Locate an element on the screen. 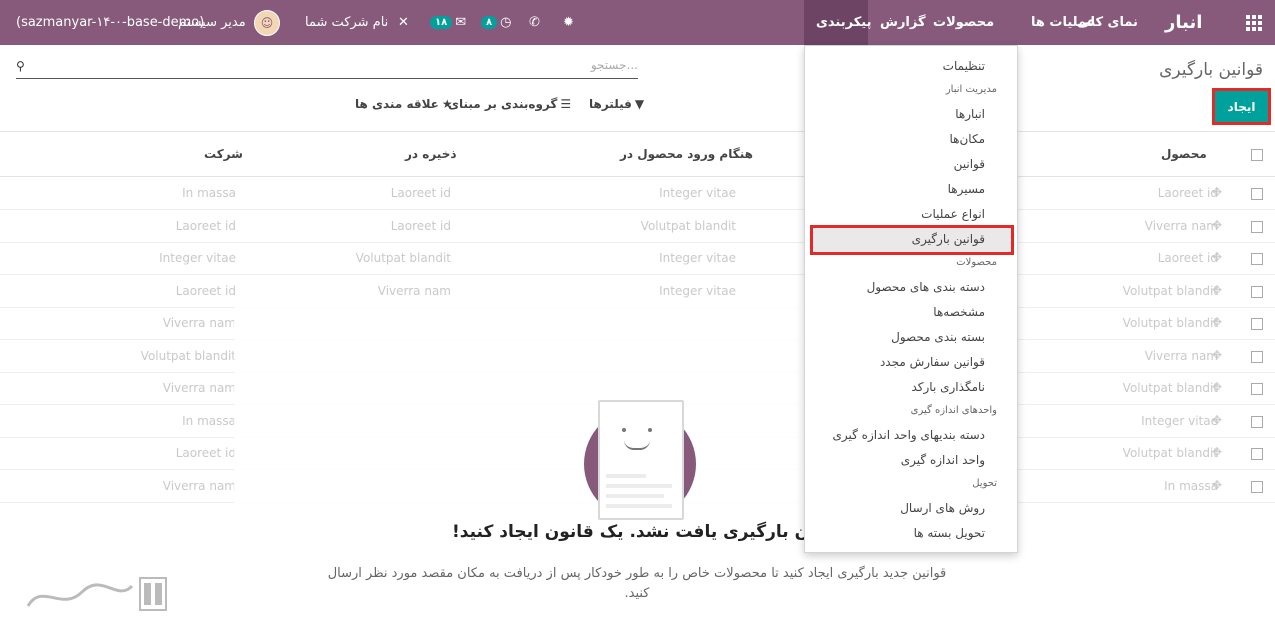 This screenshot has width=1275, height=642. company-switcher: نام شرکت شما is located at coordinates (346, 22).